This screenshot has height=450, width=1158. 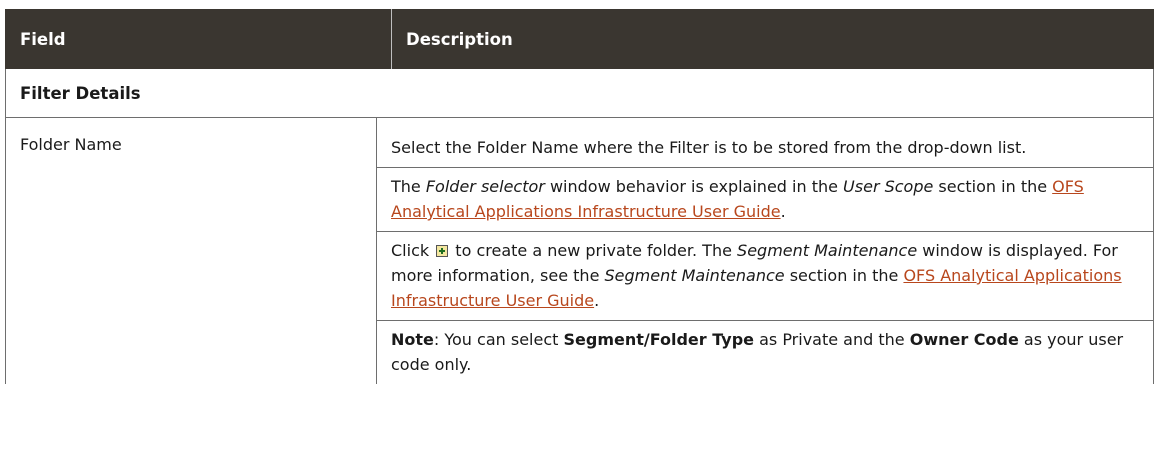 What do you see at coordinates (964, 339) in the screenshot?
I see `owner-code-term: Owner Code` at bounding box center [964, 339].